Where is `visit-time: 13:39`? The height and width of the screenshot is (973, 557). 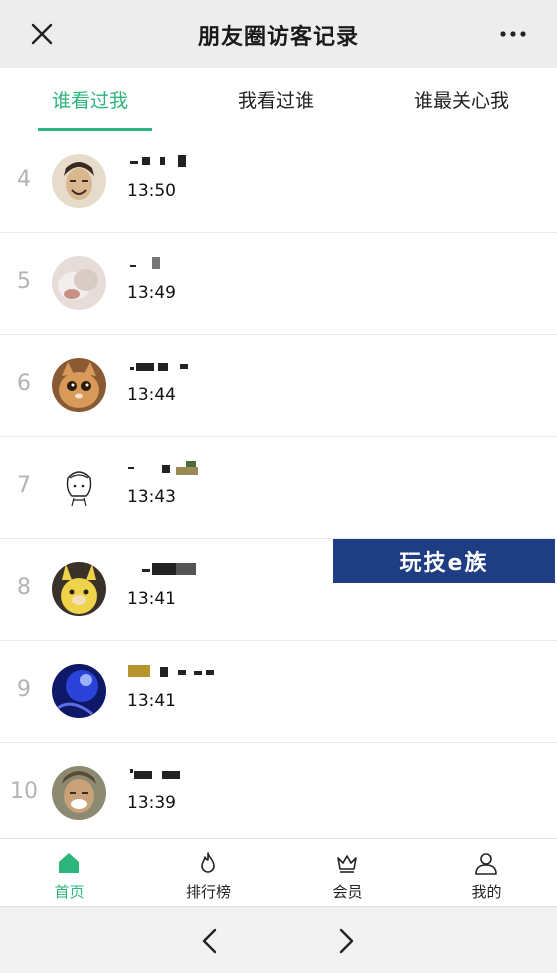 visit-time: 13:39 is located at coordinates (151, 803).